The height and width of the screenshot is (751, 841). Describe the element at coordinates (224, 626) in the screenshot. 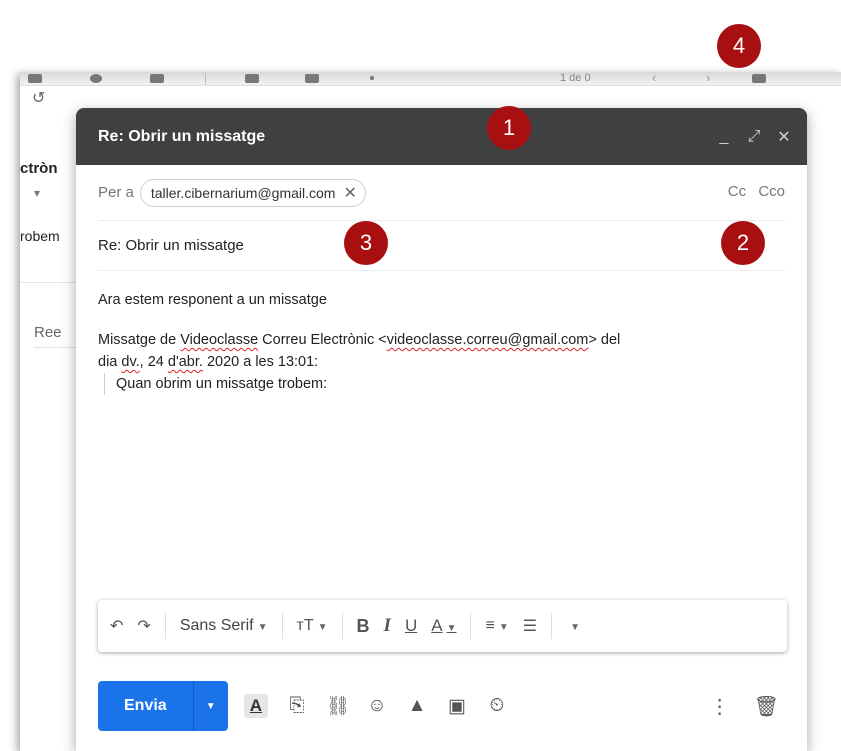

I see `font-select: Sans Serif ▼` at that location.